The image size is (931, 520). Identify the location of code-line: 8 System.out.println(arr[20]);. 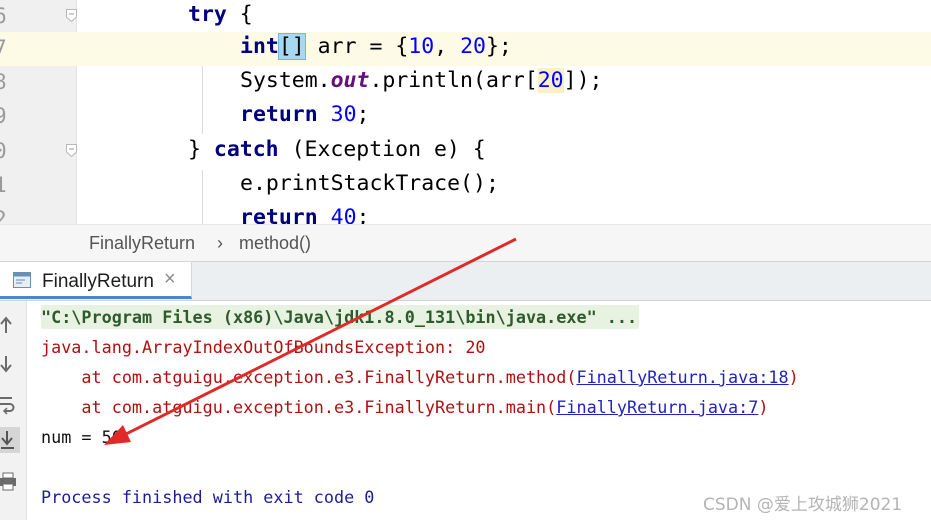
(465, 83).